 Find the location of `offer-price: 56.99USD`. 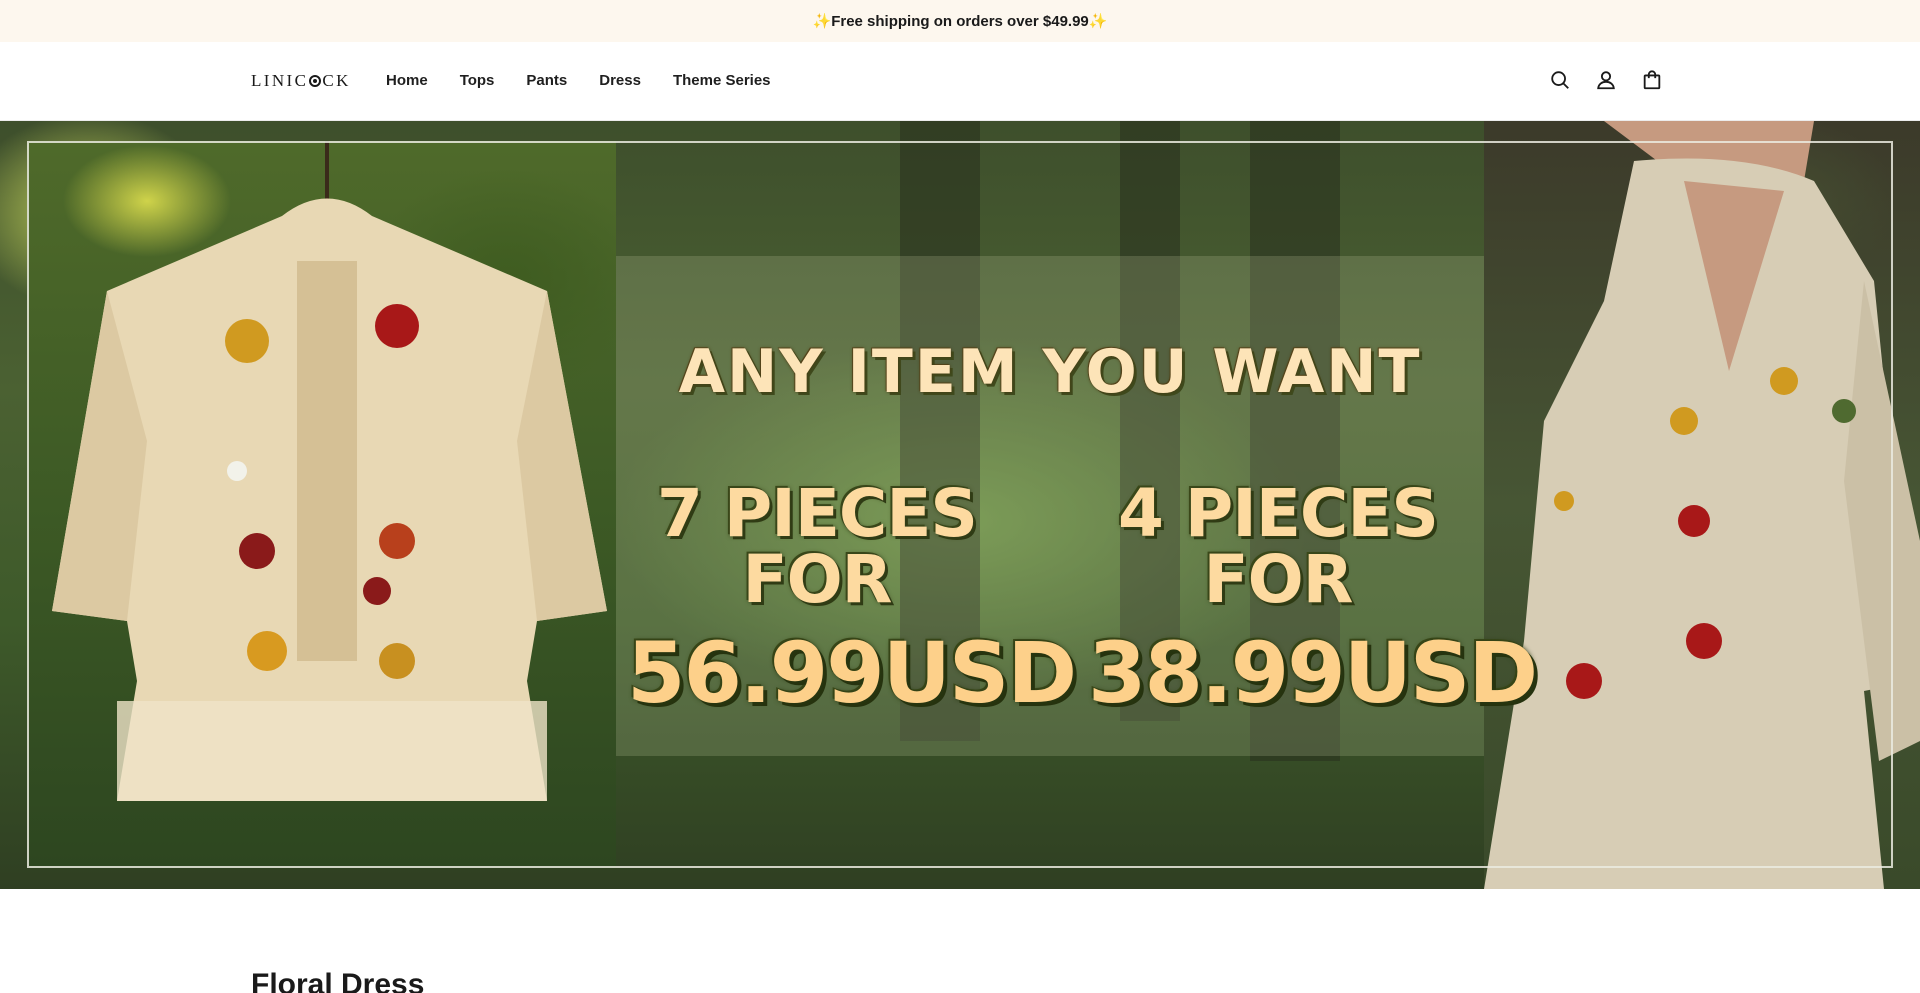

offer-price: 56.99USD is located at coordinates (852, 673).